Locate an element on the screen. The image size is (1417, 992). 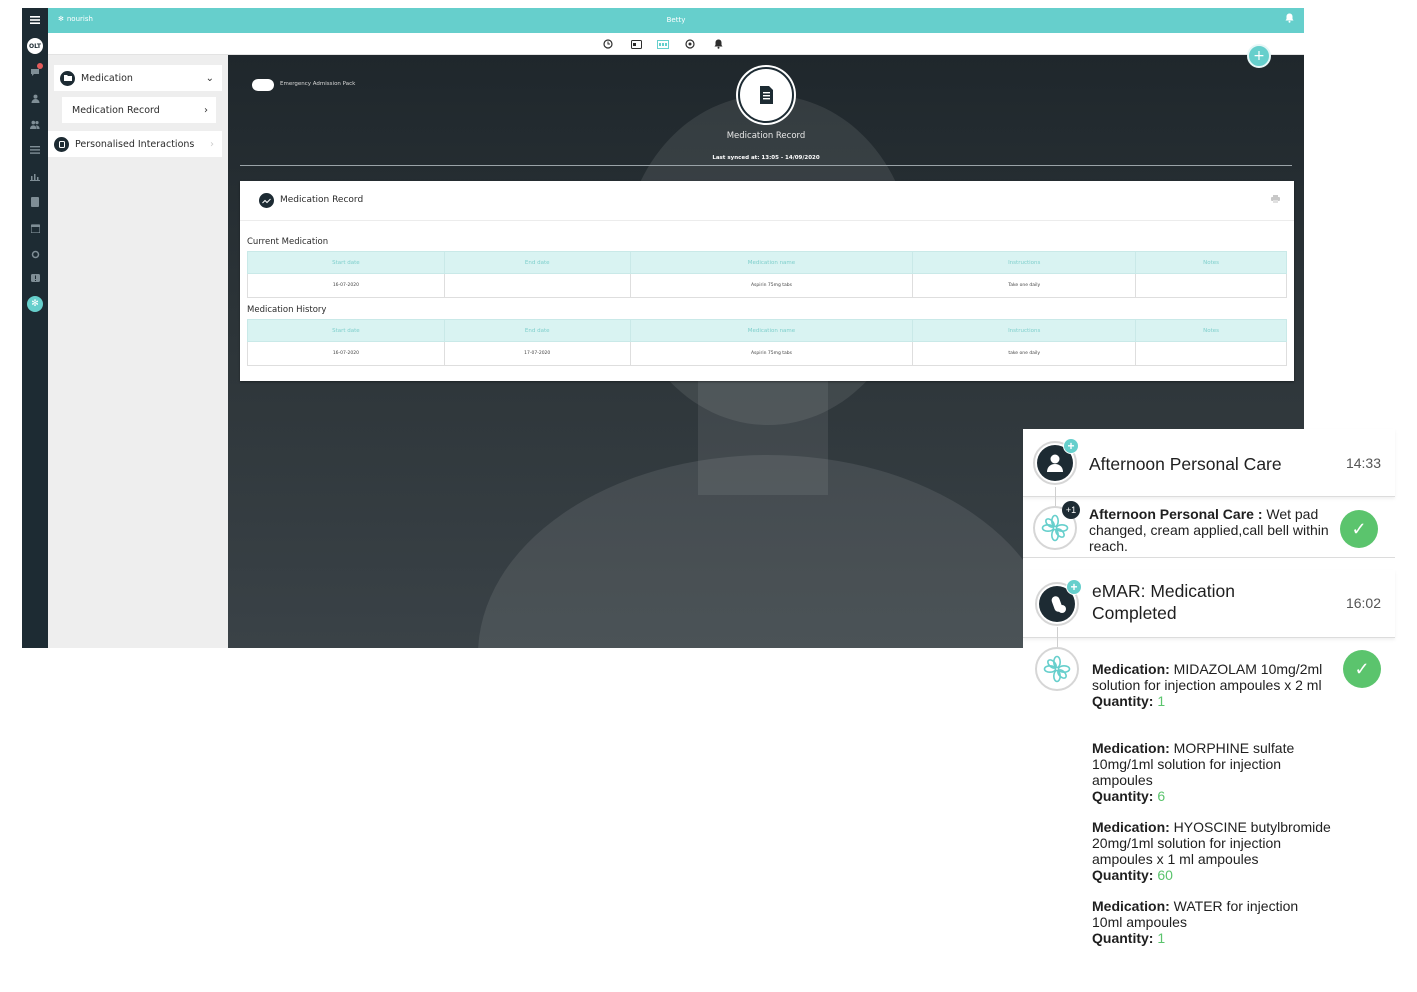
emergency-pack-label: Emergency Admission Pack is located at coordinates (318, 84).